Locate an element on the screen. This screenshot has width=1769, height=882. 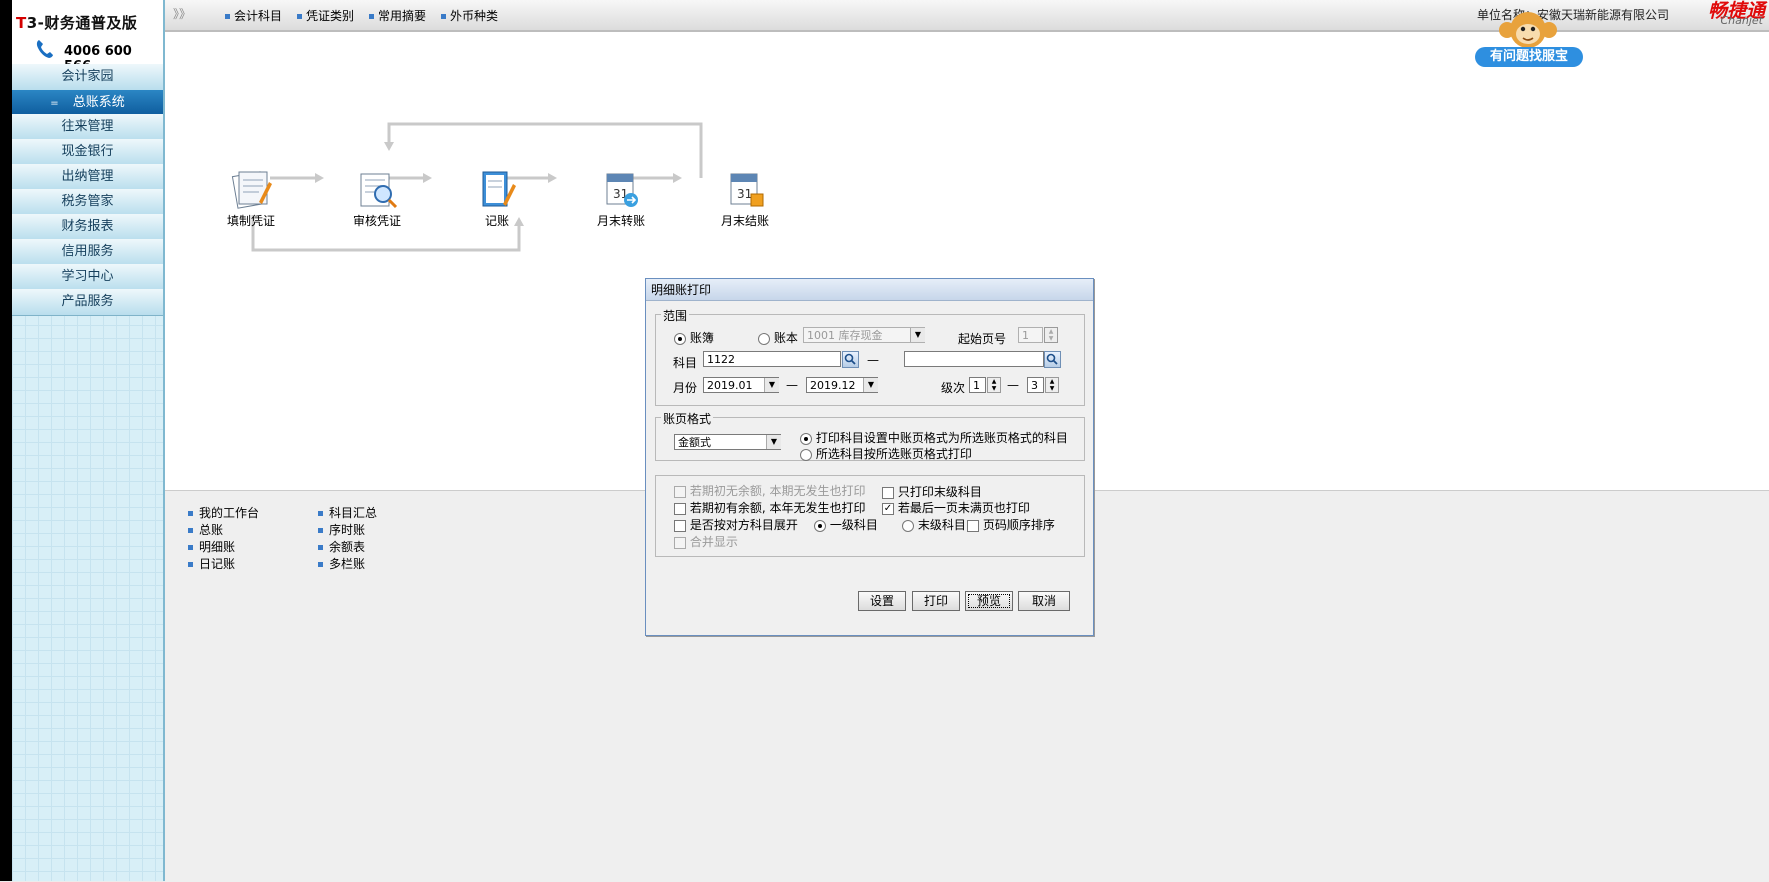
radio-level1-subject: 一级科目 is located at coordinates (846, 524).